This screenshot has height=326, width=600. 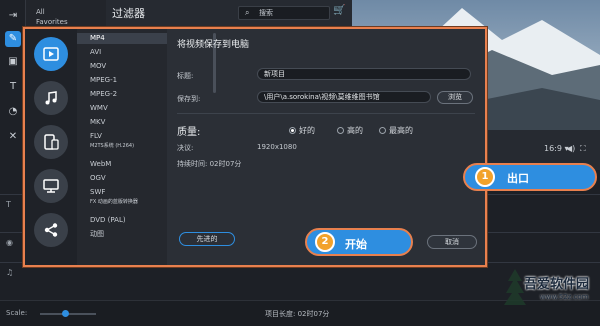 What do you see at coordinates (401, 130) in the screenshot?
I see `quality-option-label: 最高的` at bounding box center [401, 130].